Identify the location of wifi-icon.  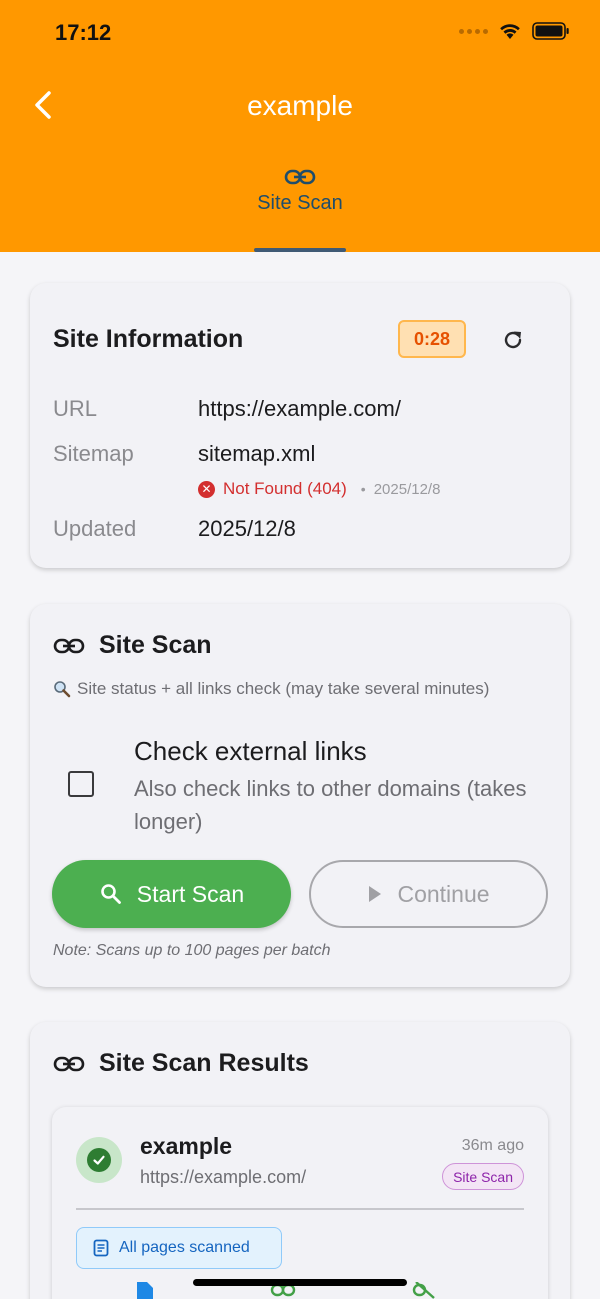
(510, 31).